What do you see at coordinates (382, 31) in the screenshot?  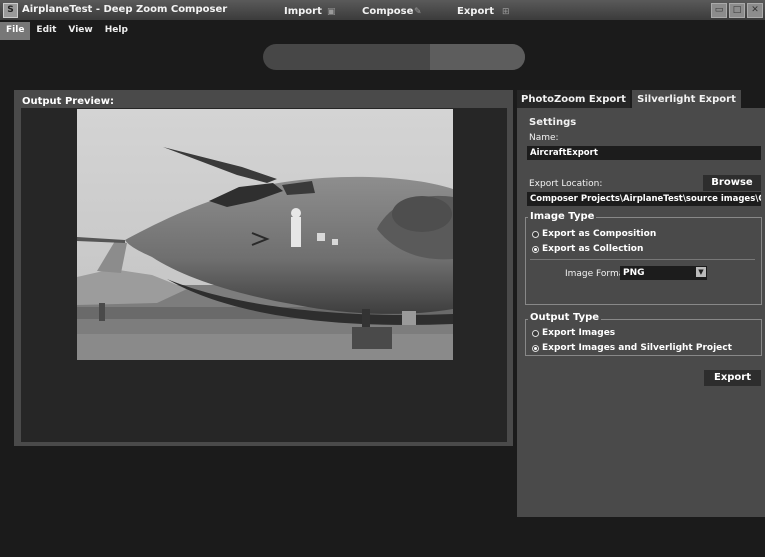 I see `menu-bar: File Edit View Help` at bounding box center [382, 31].